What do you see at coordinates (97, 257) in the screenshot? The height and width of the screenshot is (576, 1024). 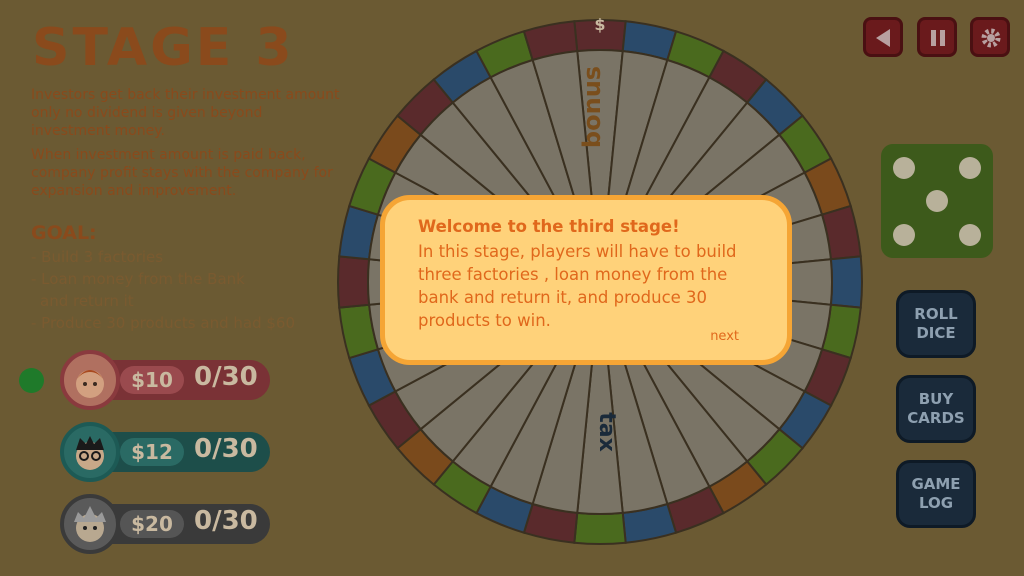 I see `goal-item: - Build 3 factories` at bounding box center [97, 257].